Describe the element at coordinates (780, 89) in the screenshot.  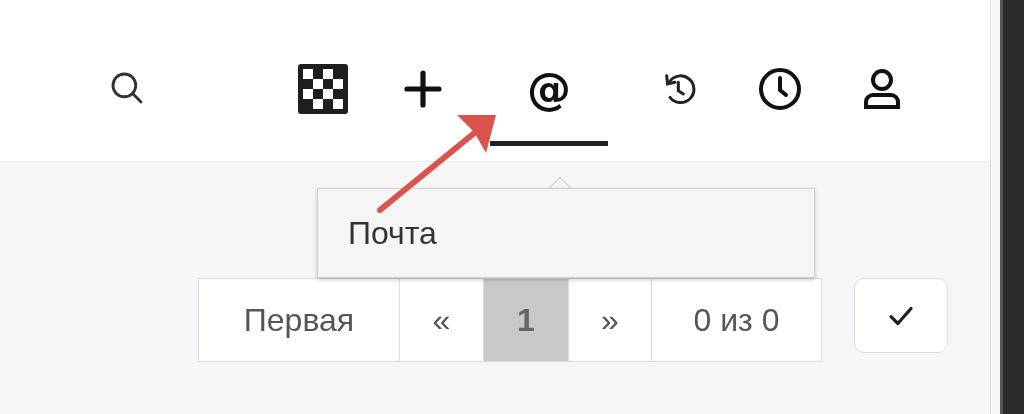
I see `clock-icon` at that location.